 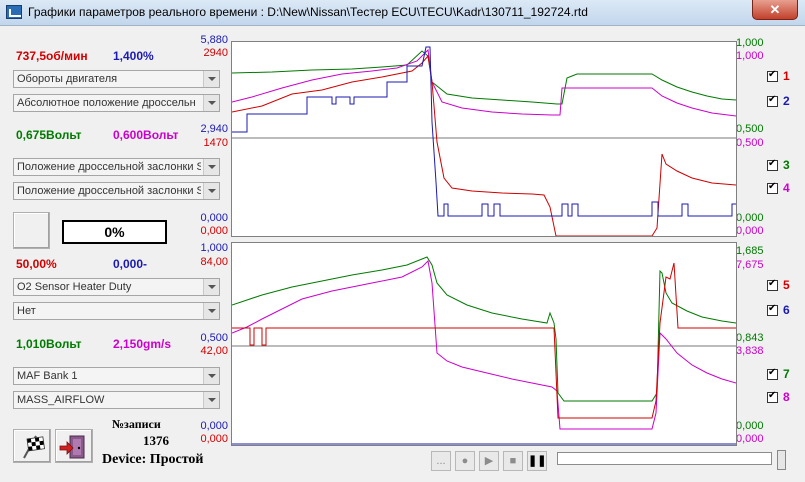 I want to click on bottom-right-axis-mid-b: 3,838, so click(x=750, y=351).